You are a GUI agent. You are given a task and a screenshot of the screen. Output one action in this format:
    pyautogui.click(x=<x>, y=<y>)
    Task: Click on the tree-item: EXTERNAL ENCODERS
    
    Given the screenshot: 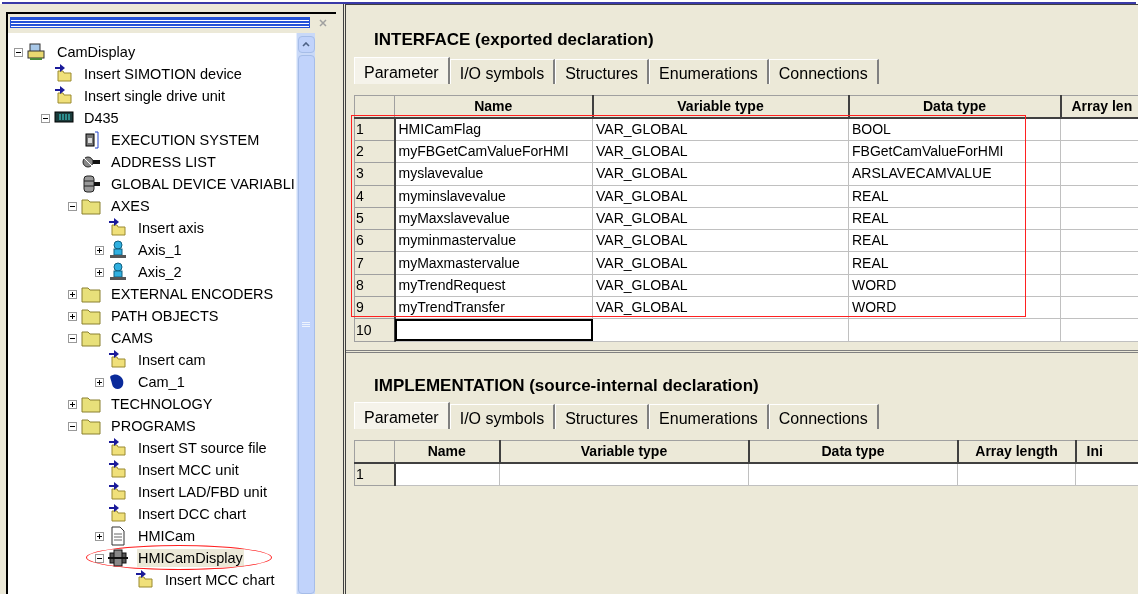 What is the action you would take?
    pyautogui.click(x=192, y=294)
    